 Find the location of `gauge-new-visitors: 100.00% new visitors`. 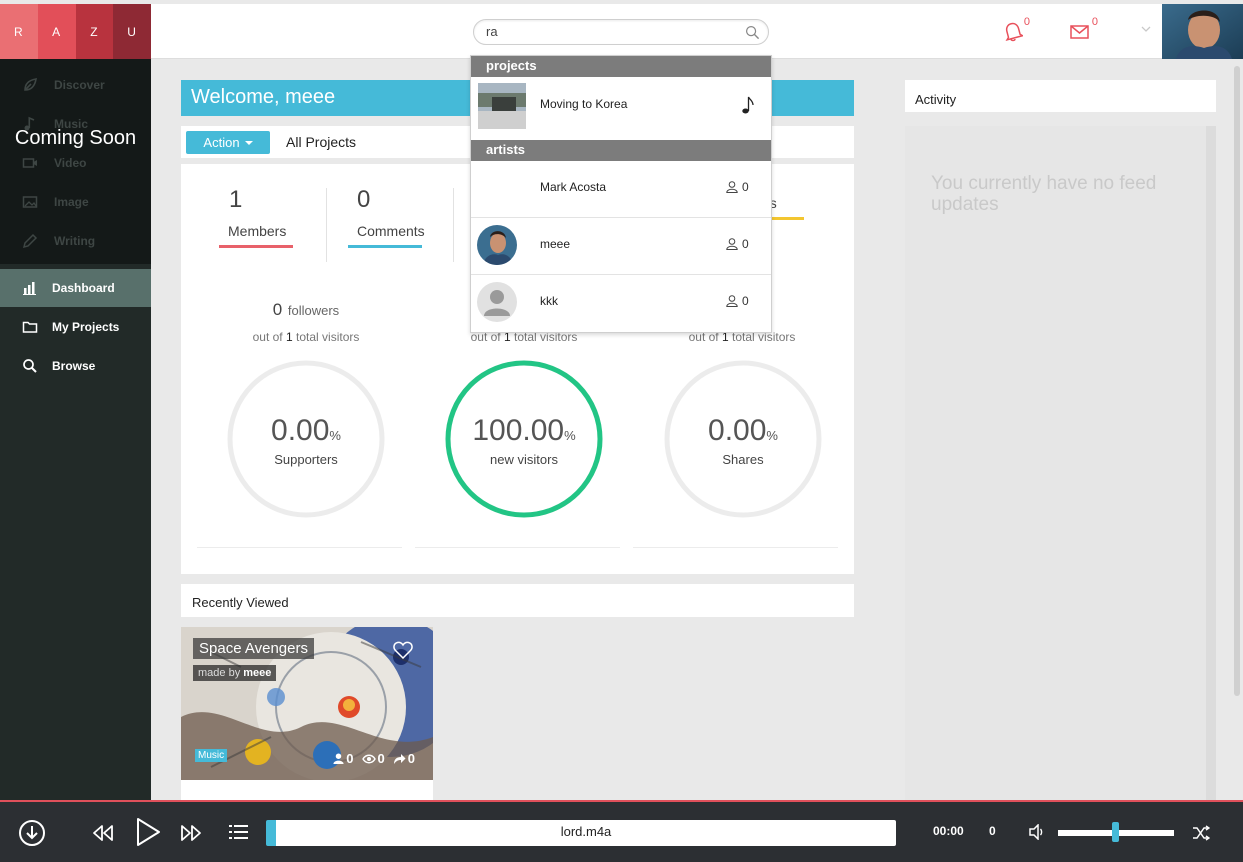

gauge-new-visitors: 100.00% new visitors is located at coordinates (524, 439).